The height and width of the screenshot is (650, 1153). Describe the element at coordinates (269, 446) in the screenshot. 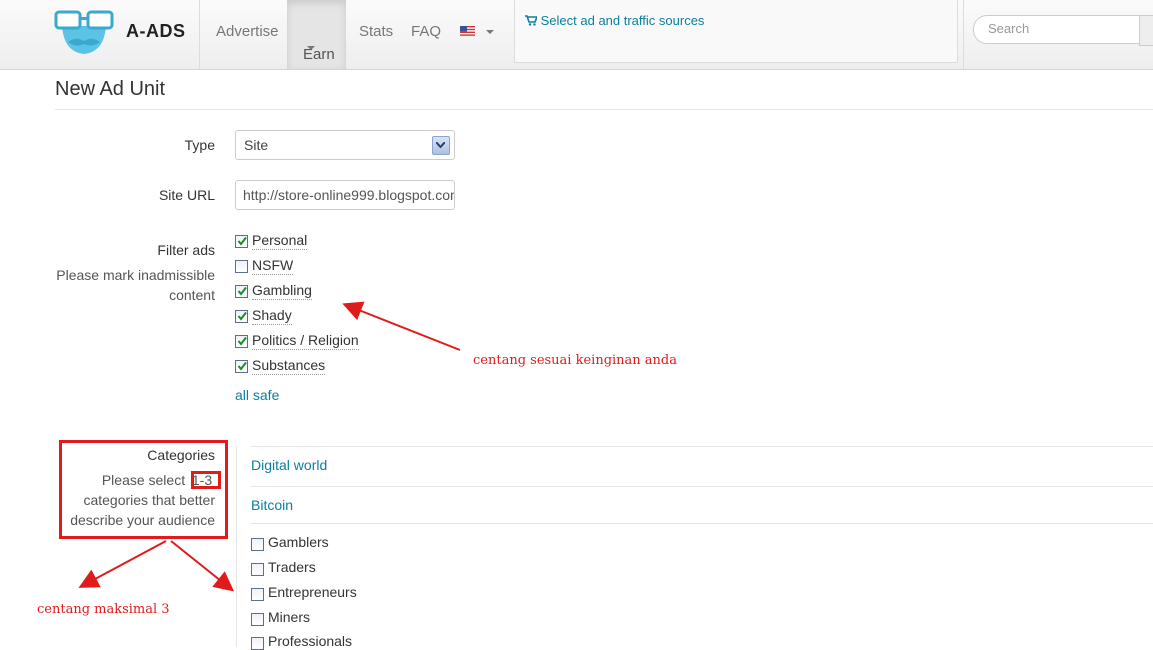

I see `annotation-arrows` at that location.